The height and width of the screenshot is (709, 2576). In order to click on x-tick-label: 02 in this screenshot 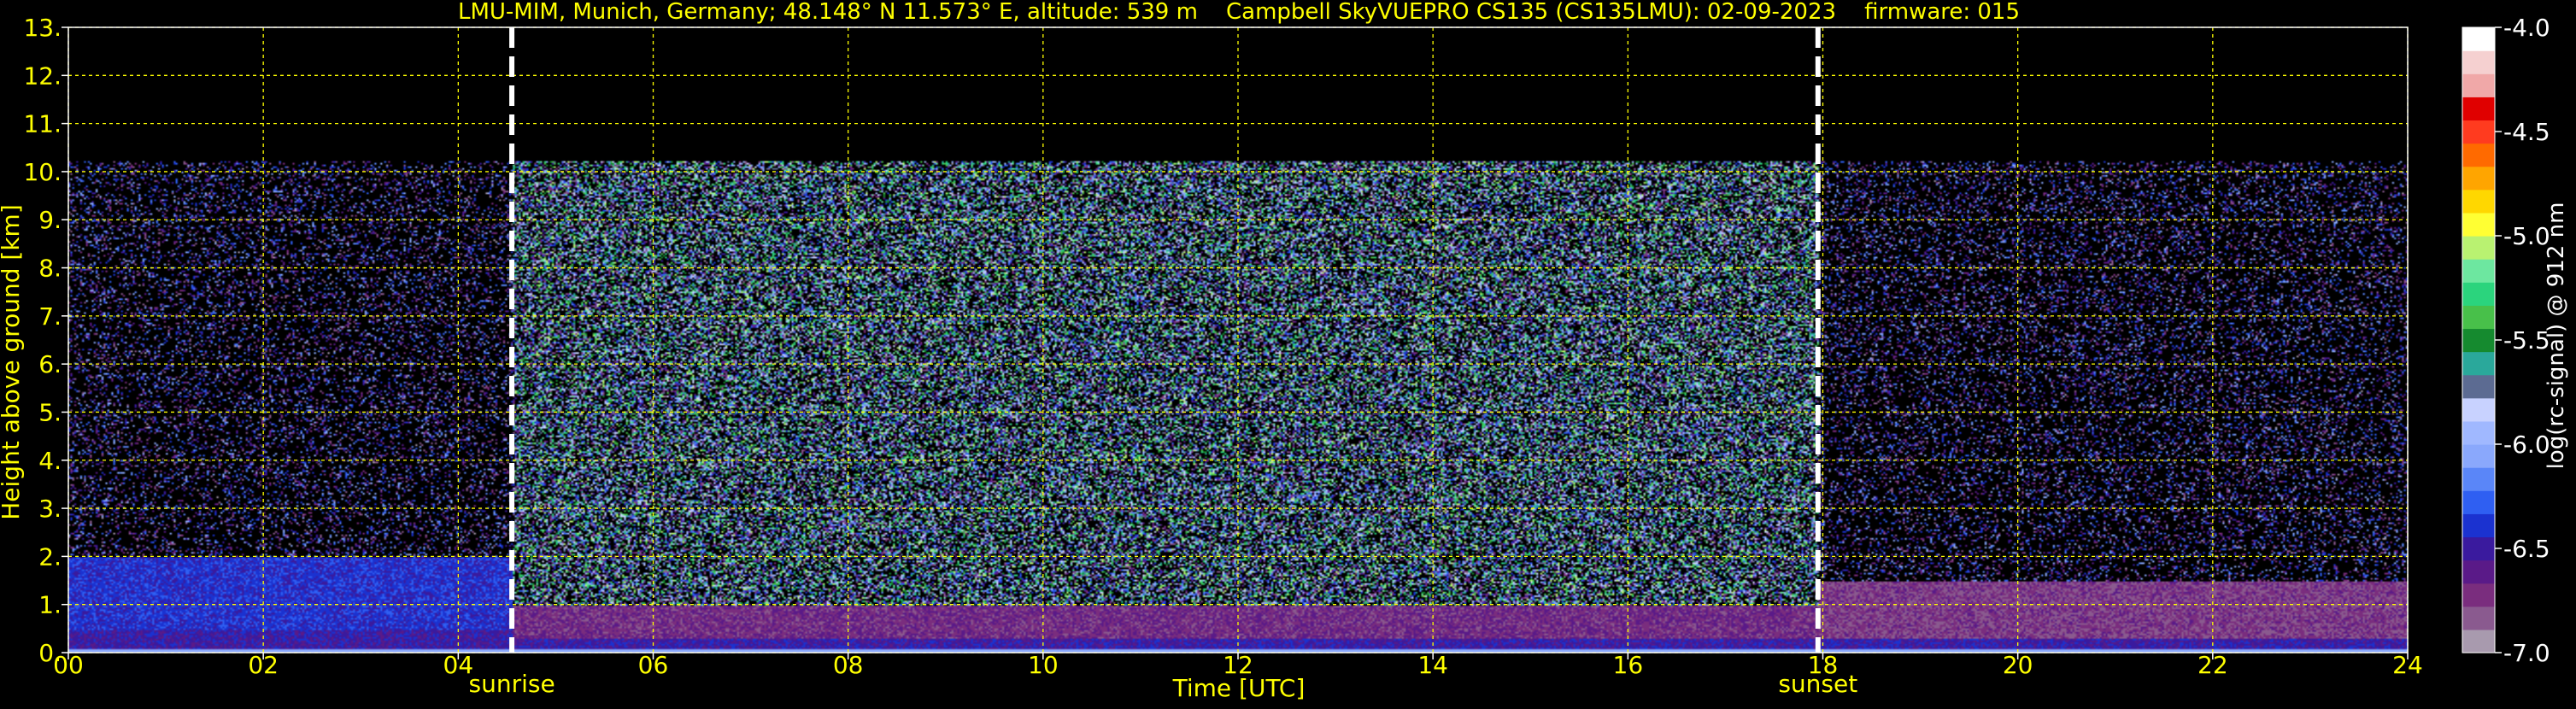, I will do `click(263, 665)`.